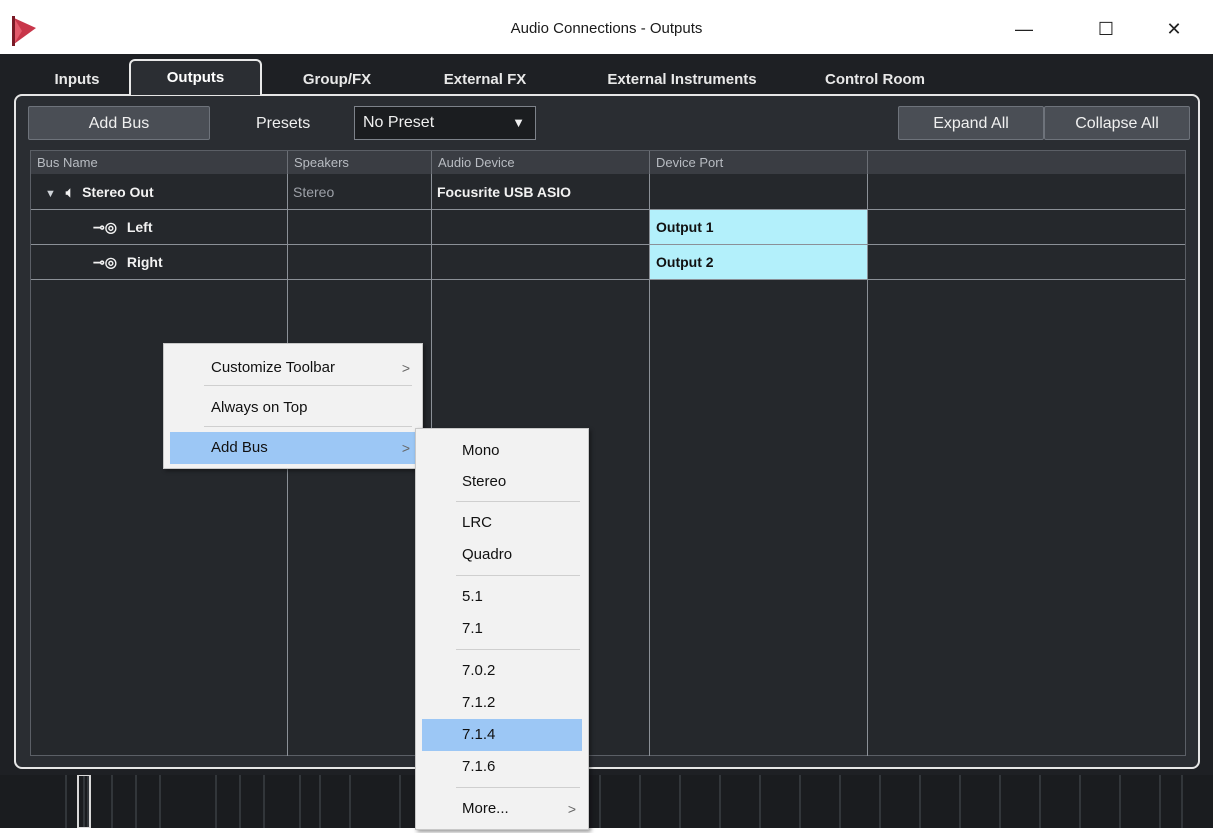  What do you see at coordinates (445, 123) in the screenshot?
I see `preset-select: No Preset ▼` at bounding box center [445, 123].